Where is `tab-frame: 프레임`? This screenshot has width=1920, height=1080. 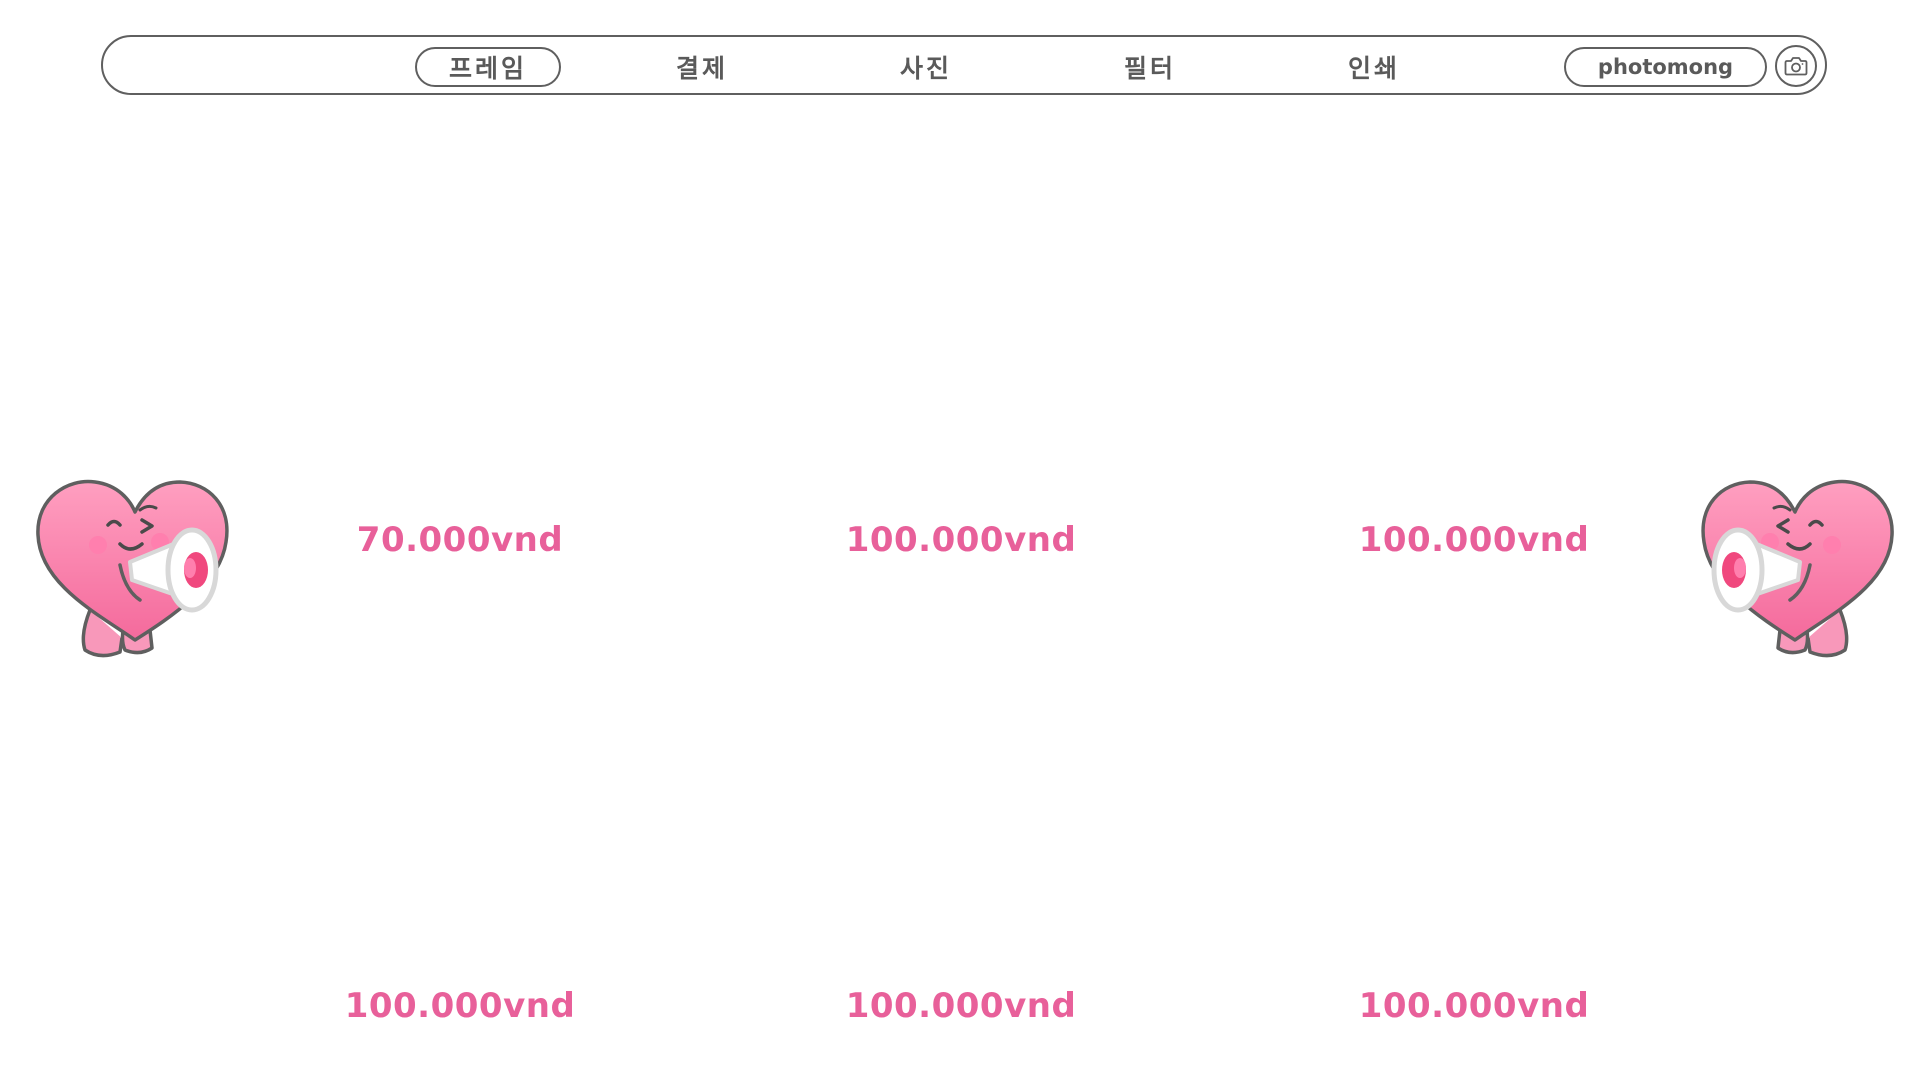
tab-frame: 프레임 is located at coordinates (488, 67).